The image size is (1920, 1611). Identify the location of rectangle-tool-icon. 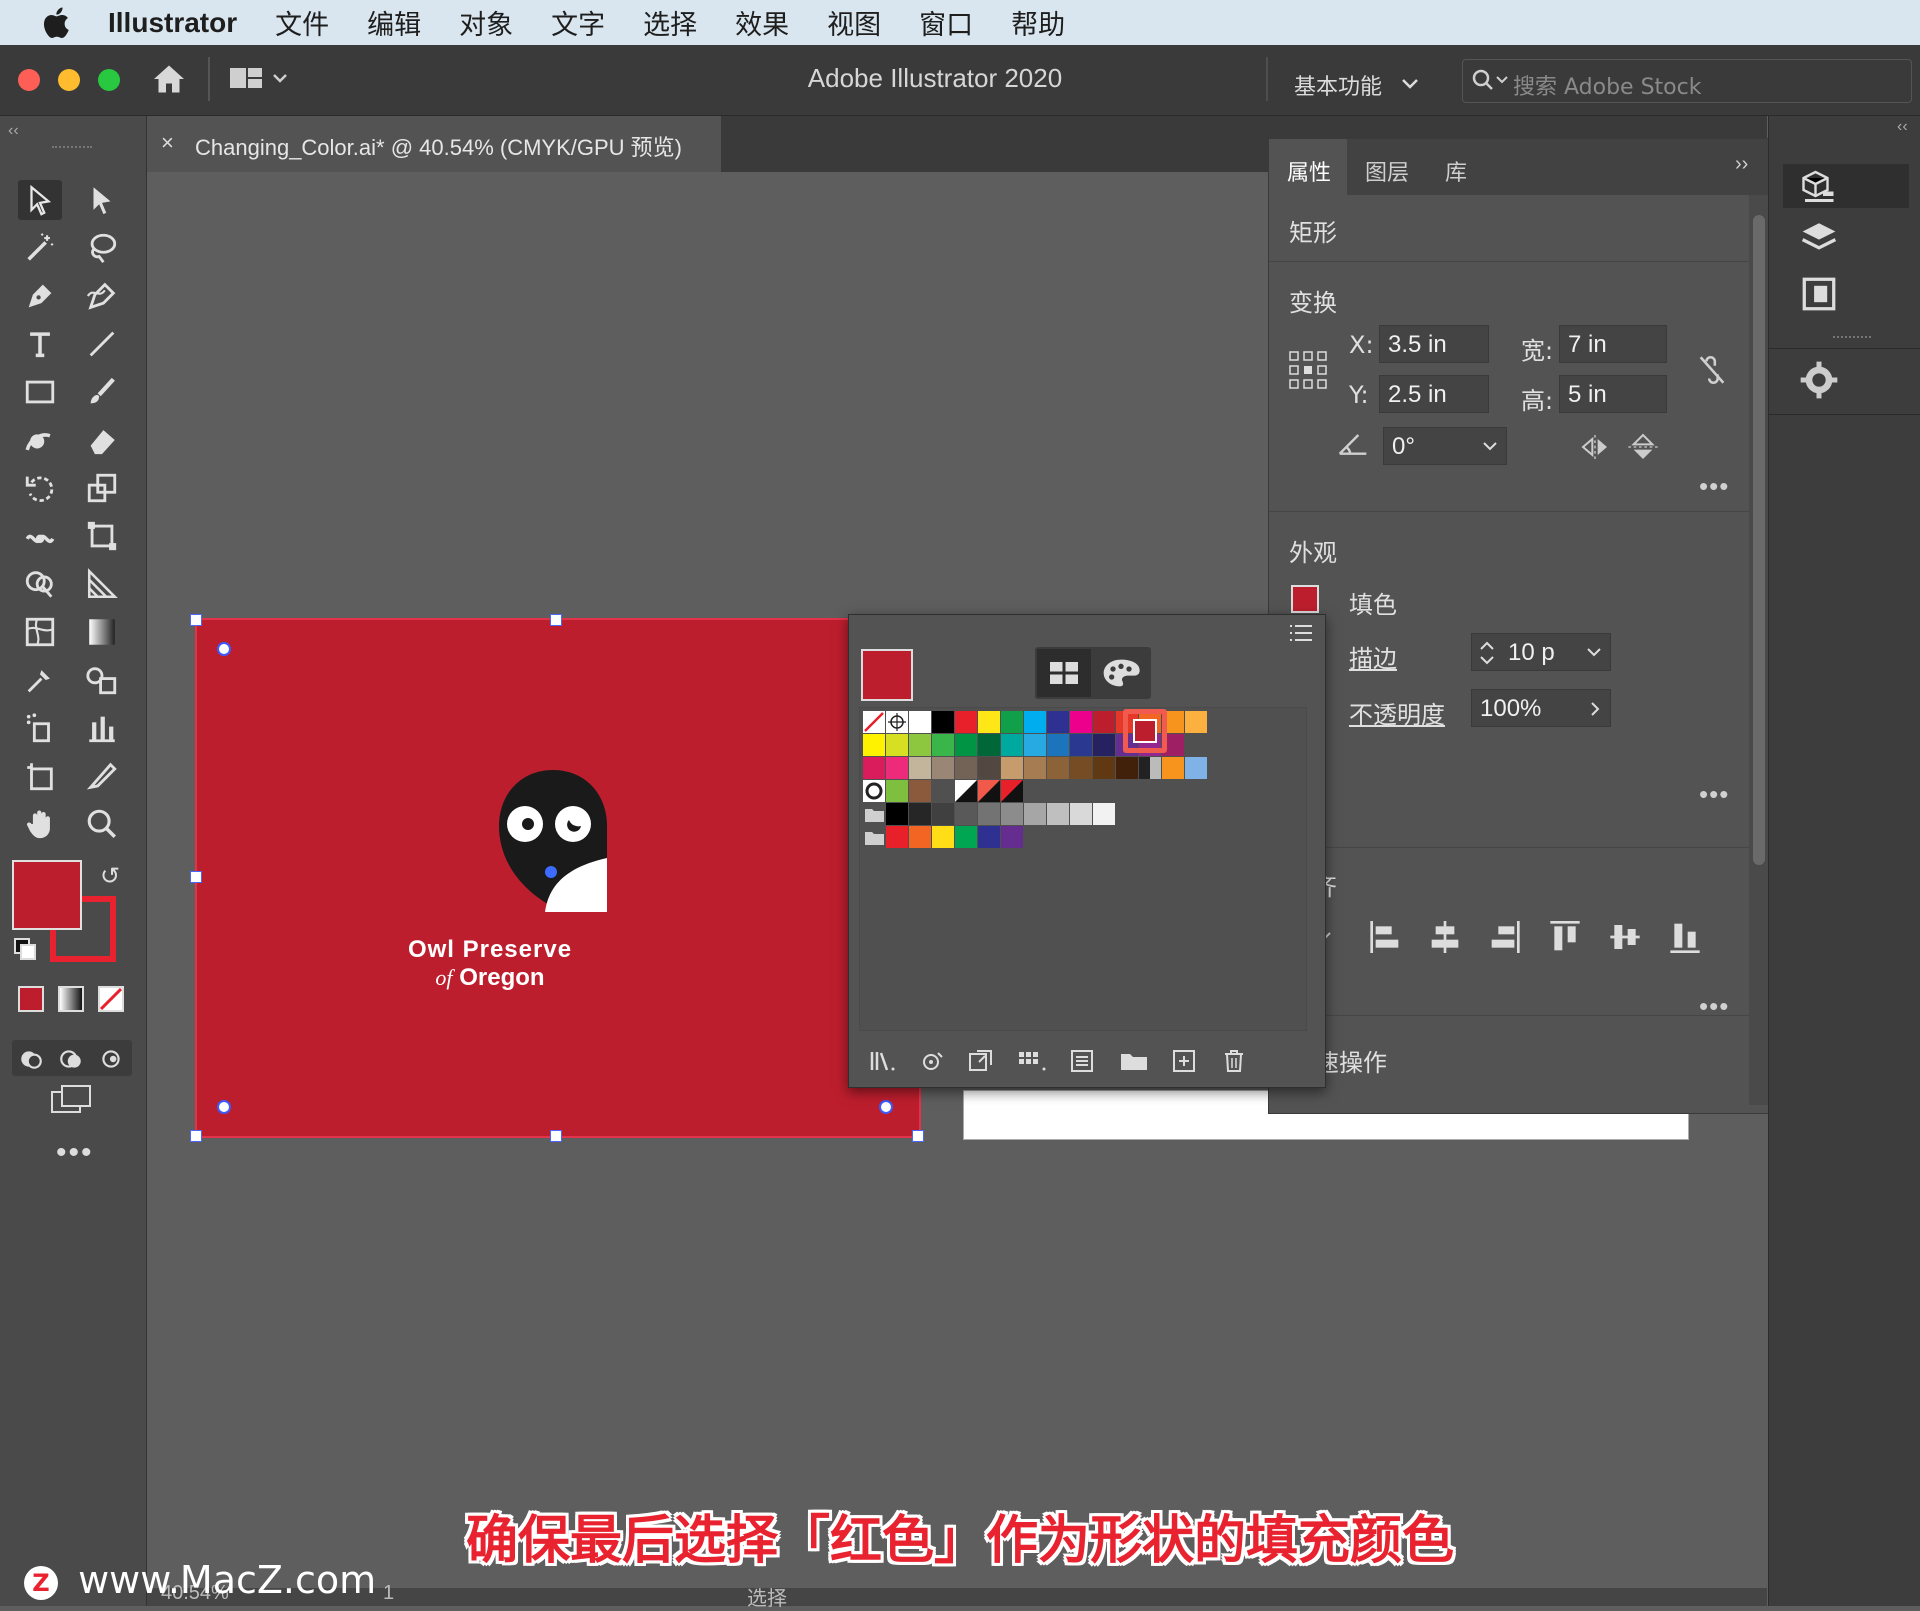
(40, 392).